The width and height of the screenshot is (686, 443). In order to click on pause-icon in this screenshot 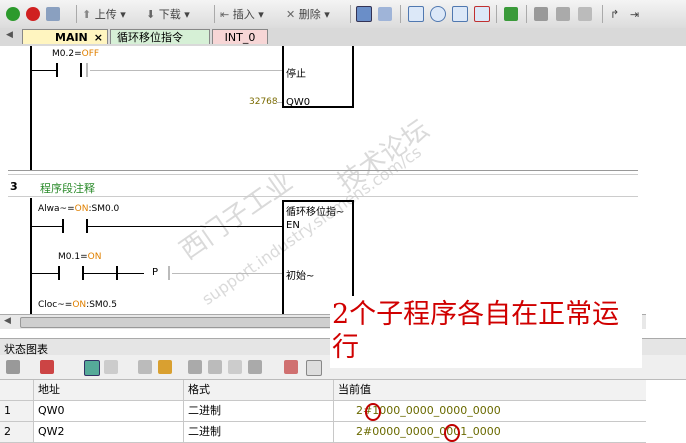, I will do `click(111, 367)`.